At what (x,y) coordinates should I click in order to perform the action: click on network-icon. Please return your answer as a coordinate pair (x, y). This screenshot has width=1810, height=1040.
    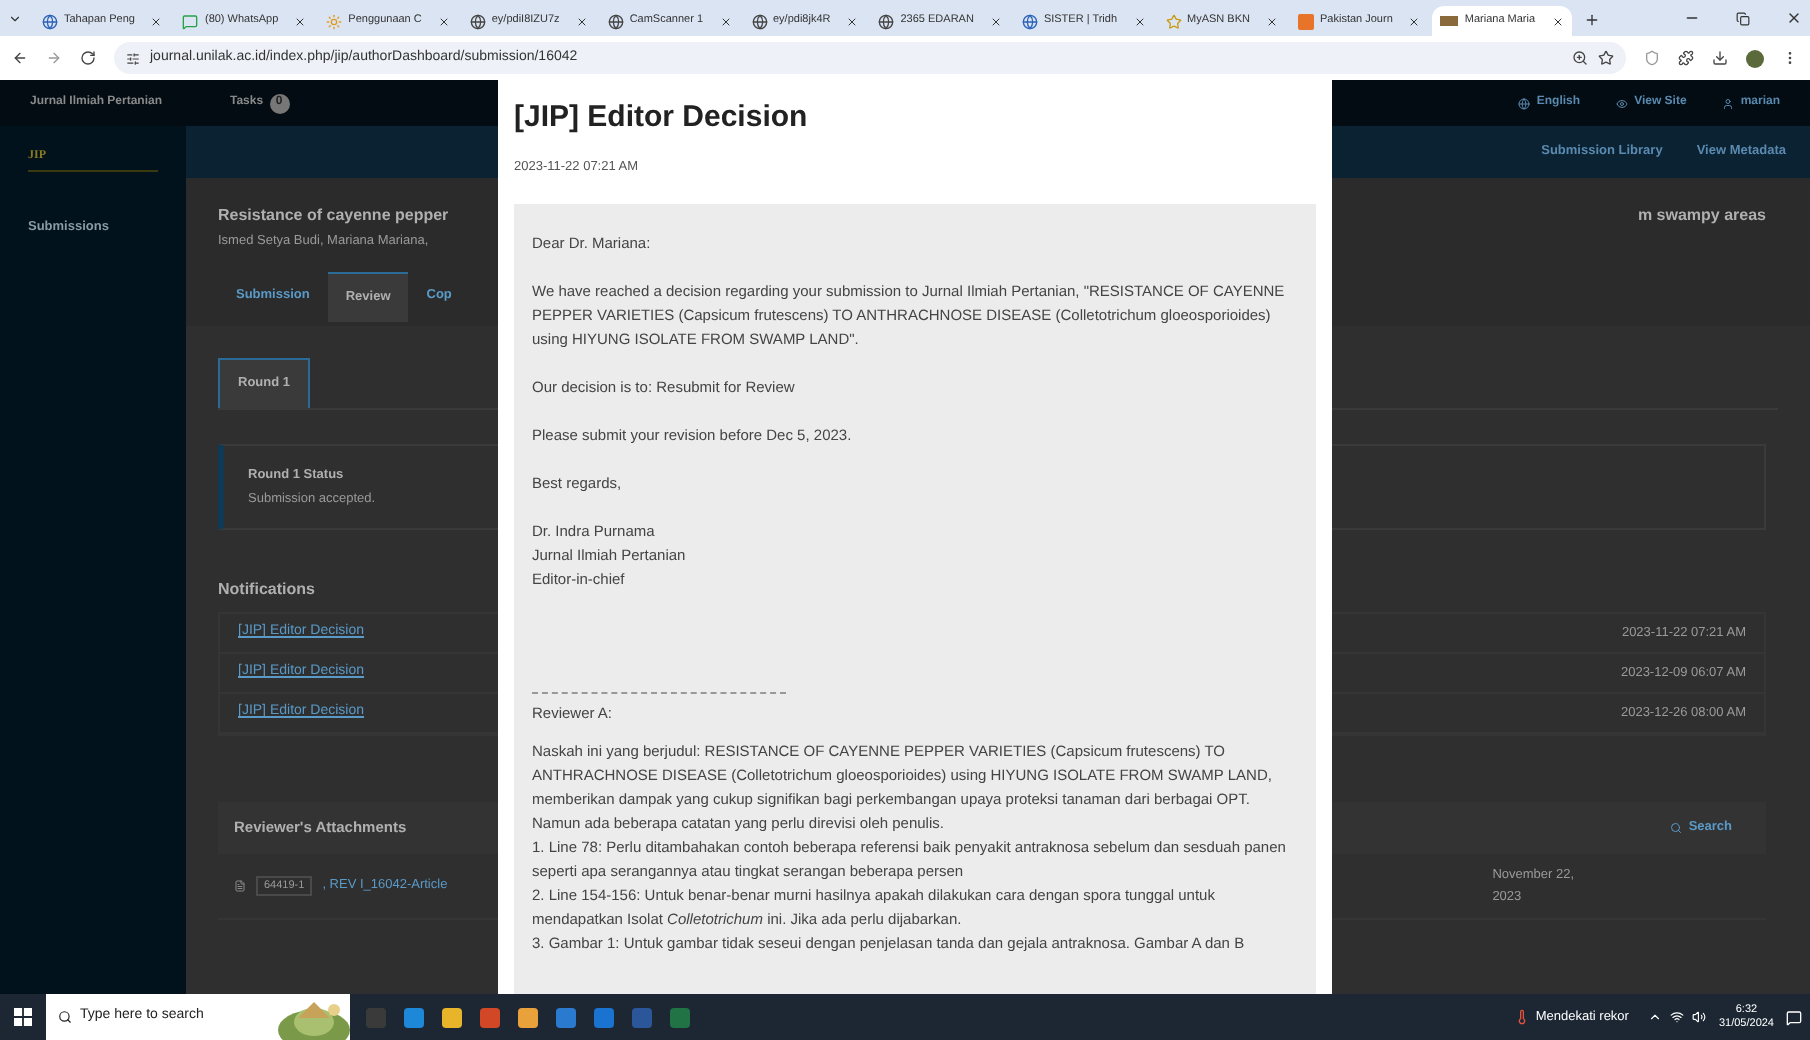
    Looking at the image, I should click on (1677, 1017).